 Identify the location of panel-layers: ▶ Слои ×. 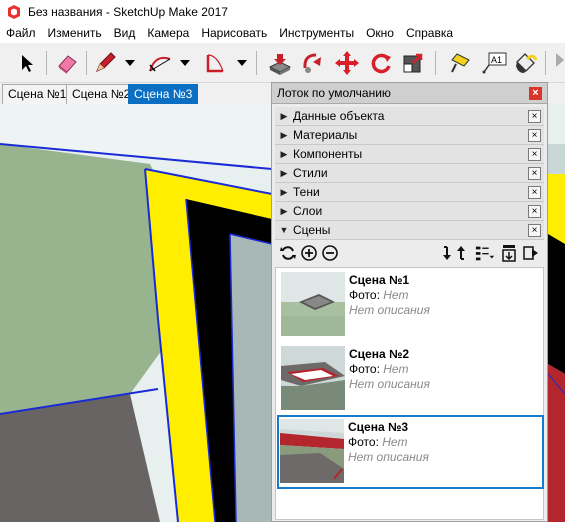
(409, 211).